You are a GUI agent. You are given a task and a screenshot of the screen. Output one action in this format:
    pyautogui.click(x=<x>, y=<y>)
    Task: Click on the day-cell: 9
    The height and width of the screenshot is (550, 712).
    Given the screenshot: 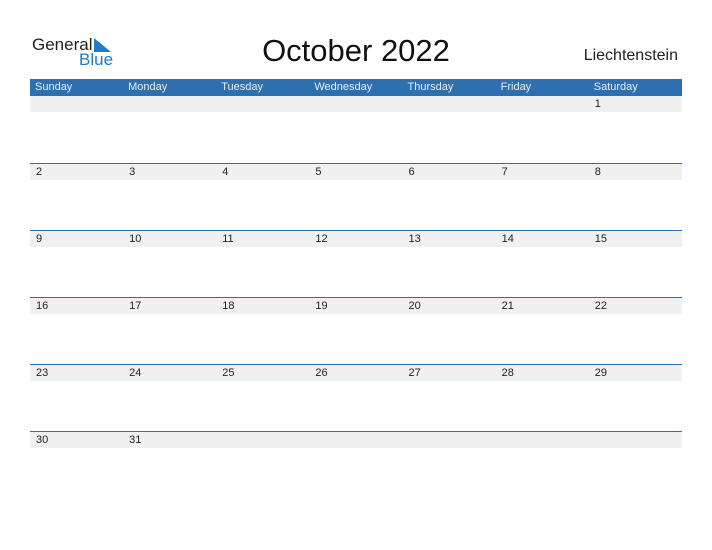 What is the action you would take?
    pyautogui.click(x=39, y=239)
    